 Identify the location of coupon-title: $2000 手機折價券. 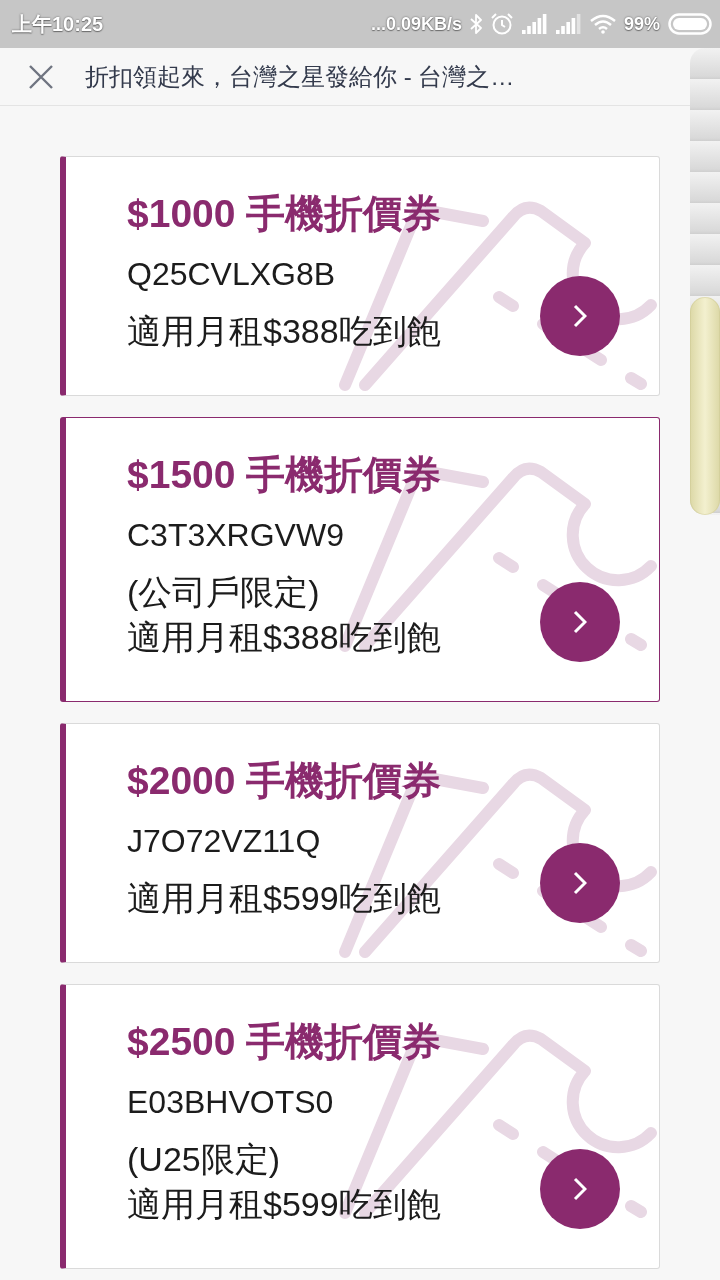
(285, 781).